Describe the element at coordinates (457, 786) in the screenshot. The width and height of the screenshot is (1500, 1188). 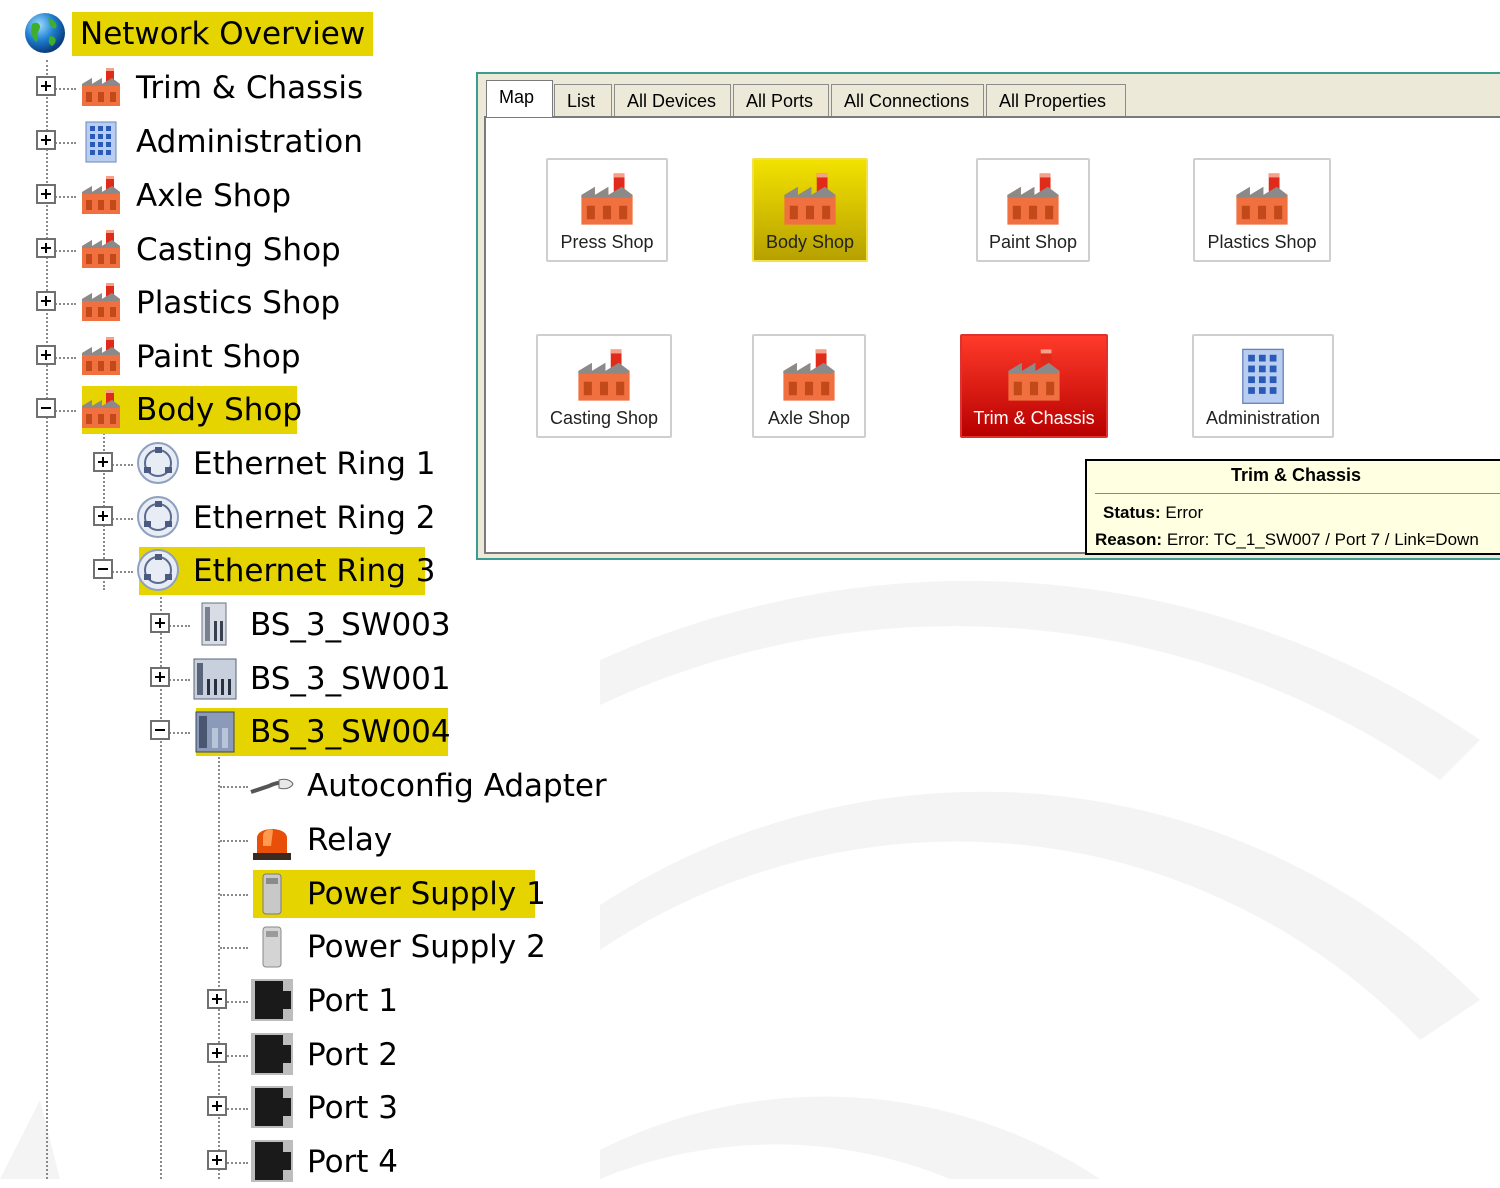
I see `tree-item-label: Autoconfig Adapter` at that location.